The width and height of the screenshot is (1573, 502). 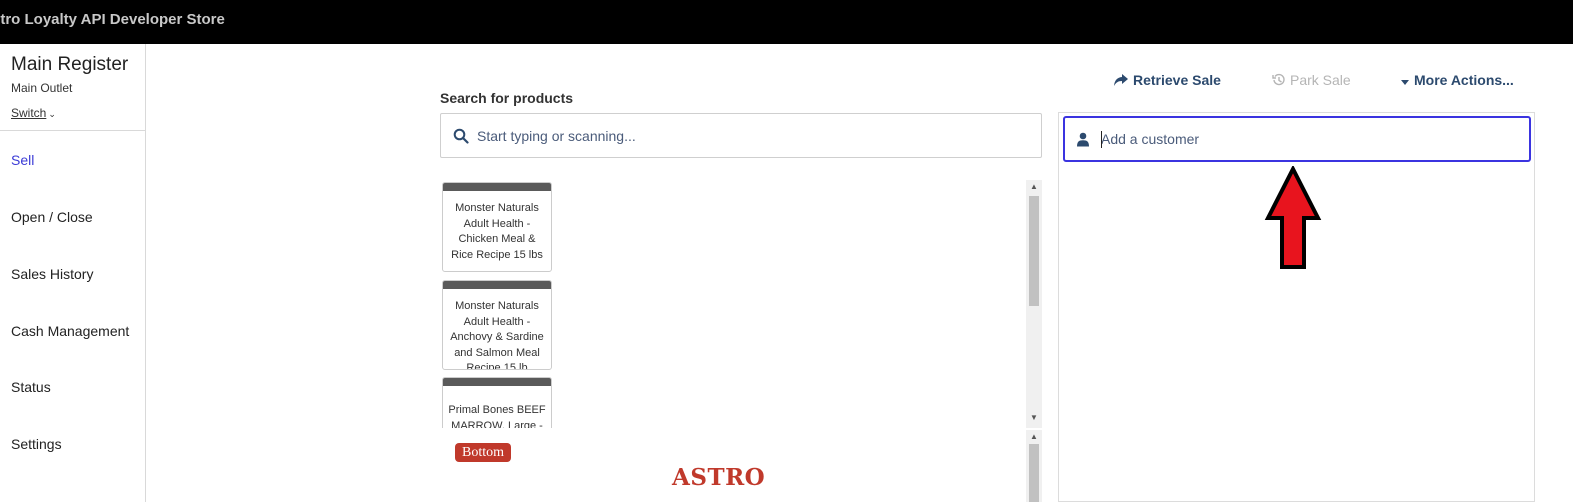 What do you see at coordinates (507, 98) in the screenshot?
I see `search-label: Search for products` at bounding box center [507, 98].